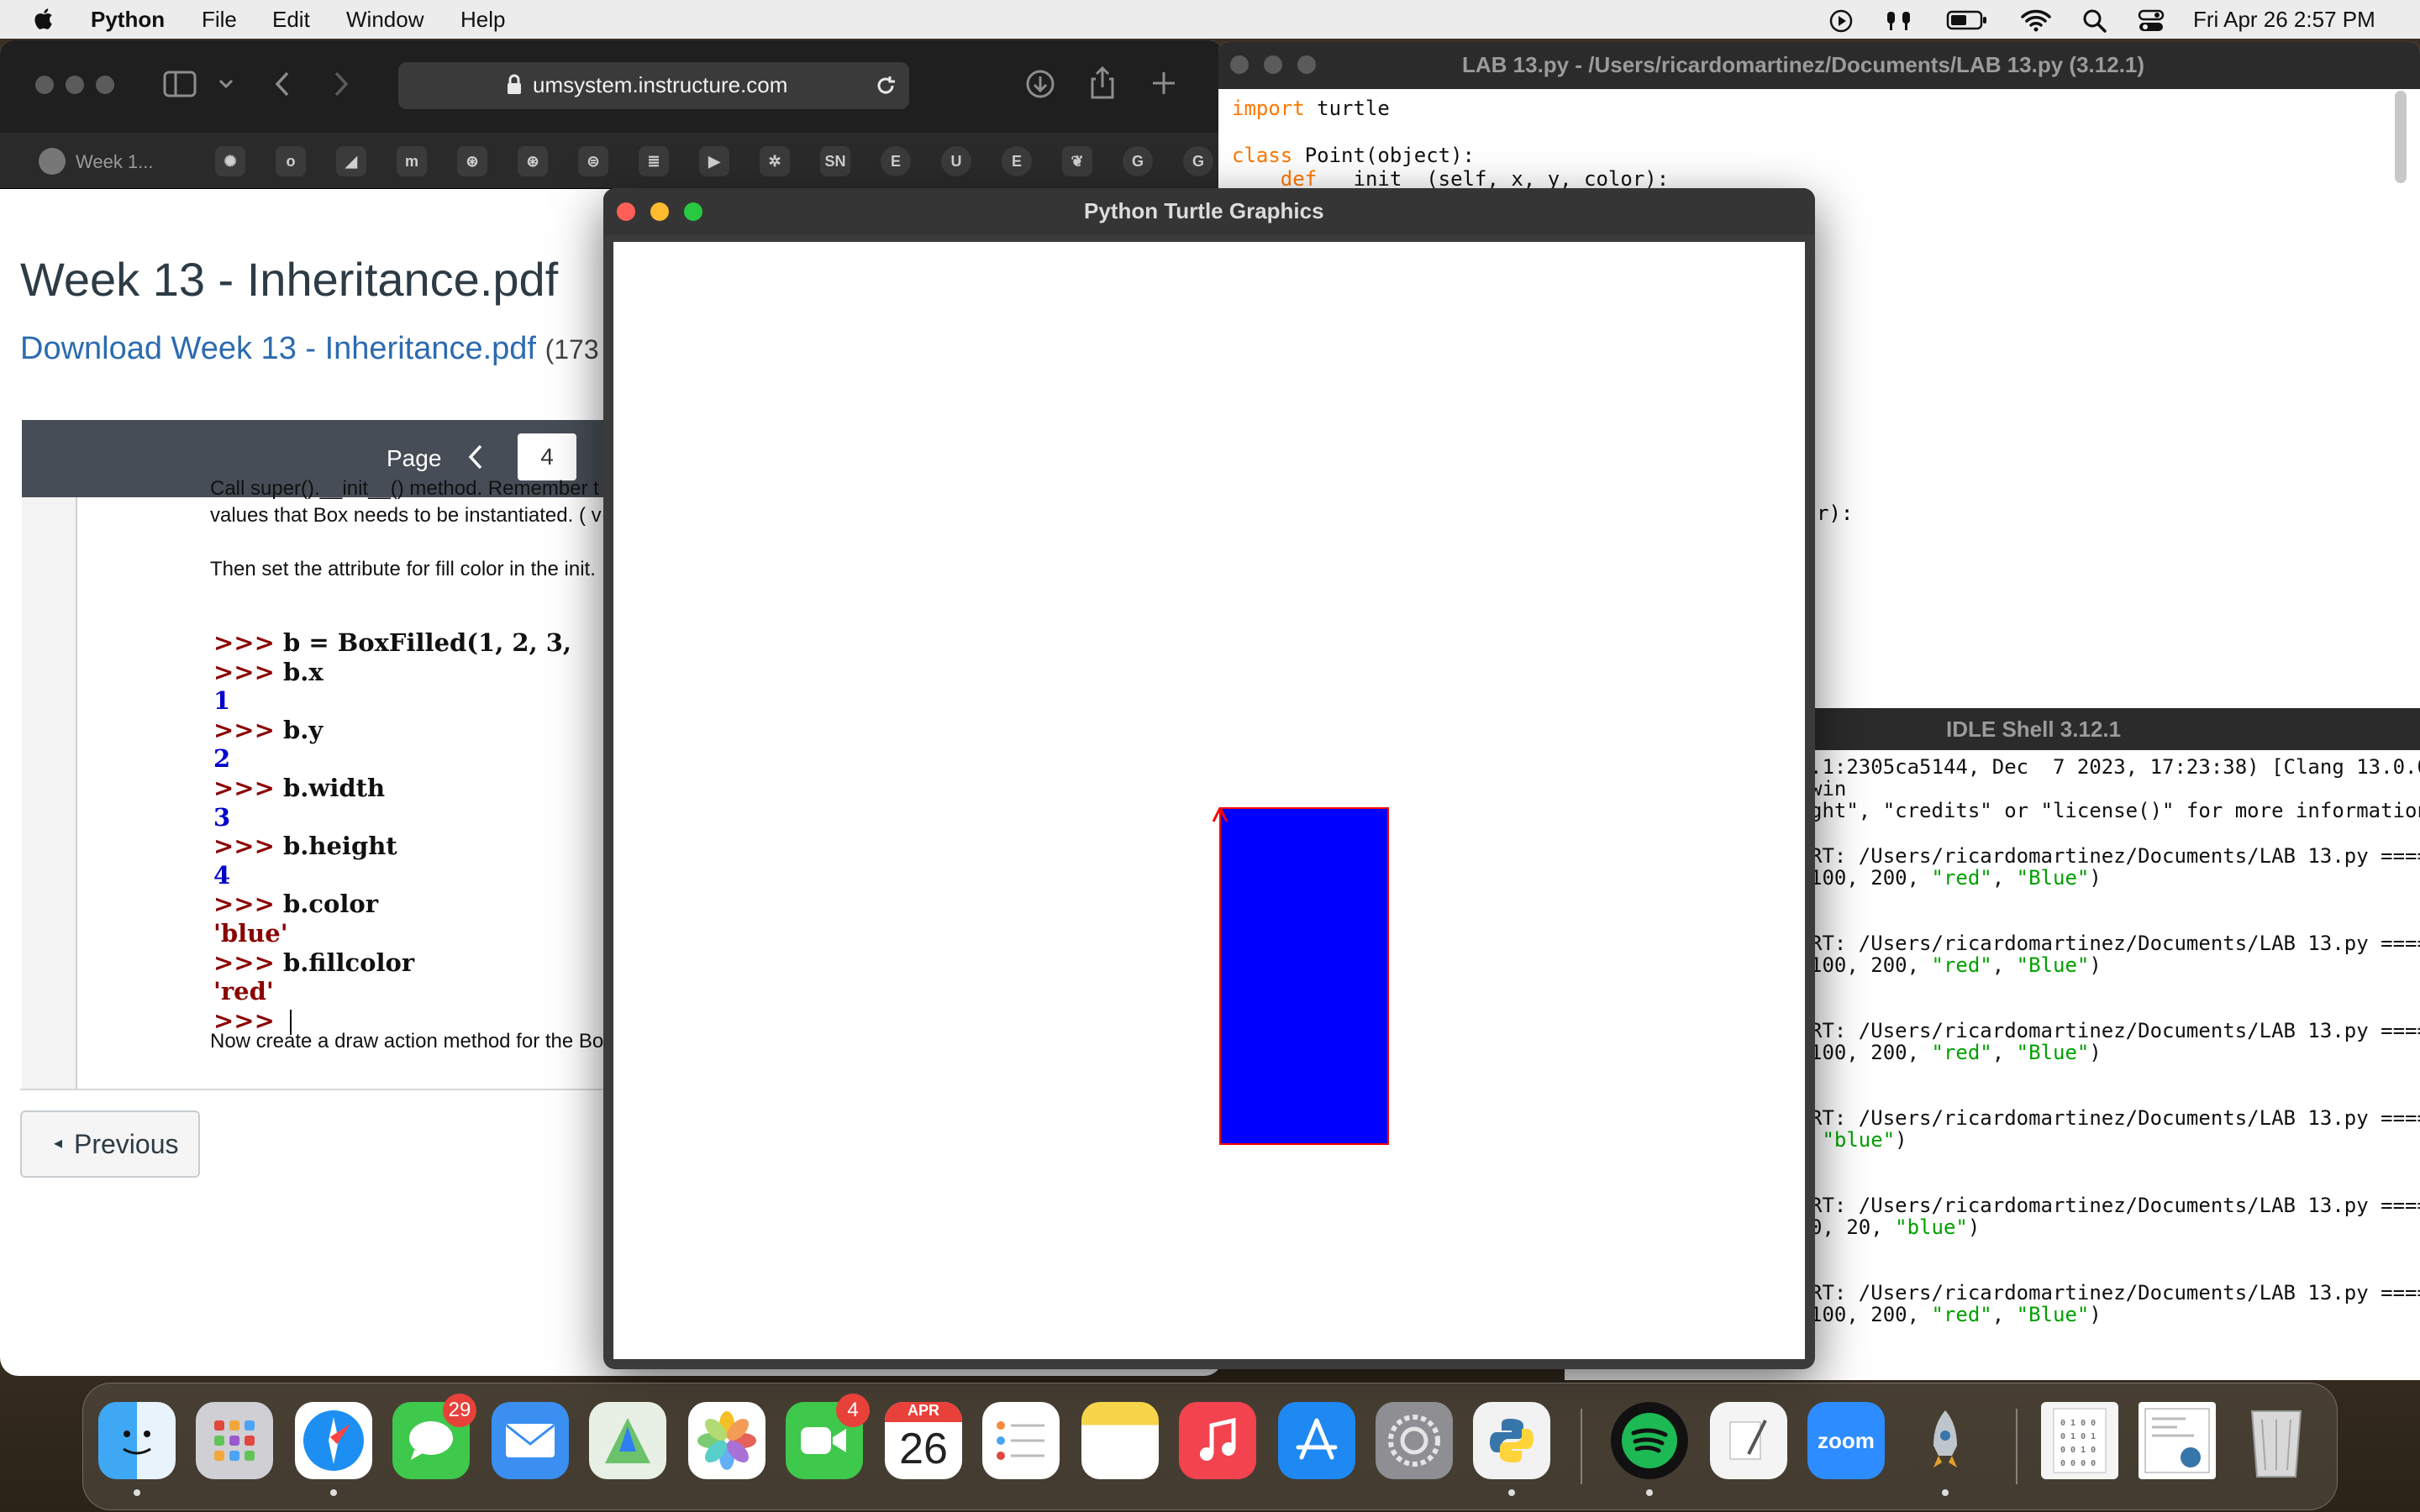 This screenshot has width=2420, height=1512. I want to click on idle-icon, so click(1511, 1440).